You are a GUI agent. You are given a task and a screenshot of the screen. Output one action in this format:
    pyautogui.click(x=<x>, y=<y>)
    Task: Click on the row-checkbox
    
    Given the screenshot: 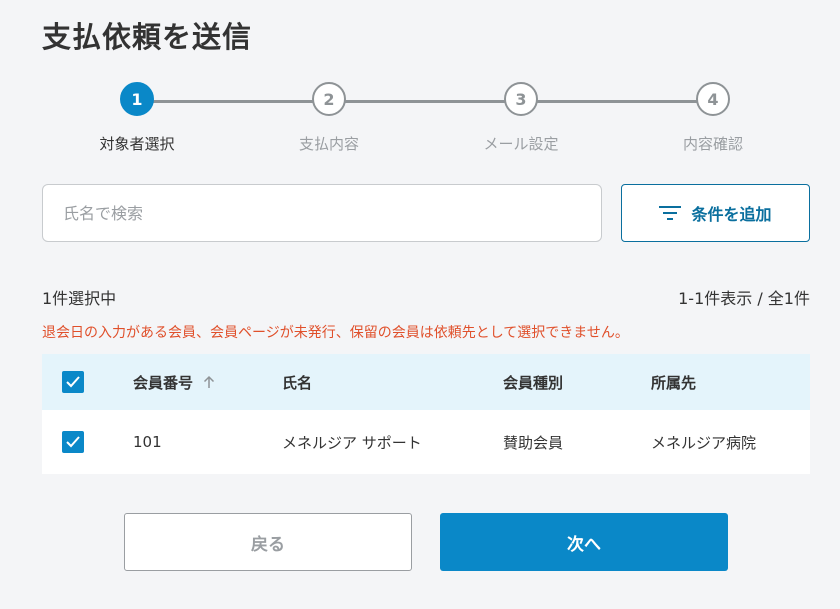 What is the action you would take?
    pyautogui.click(x=73, y=442)
    